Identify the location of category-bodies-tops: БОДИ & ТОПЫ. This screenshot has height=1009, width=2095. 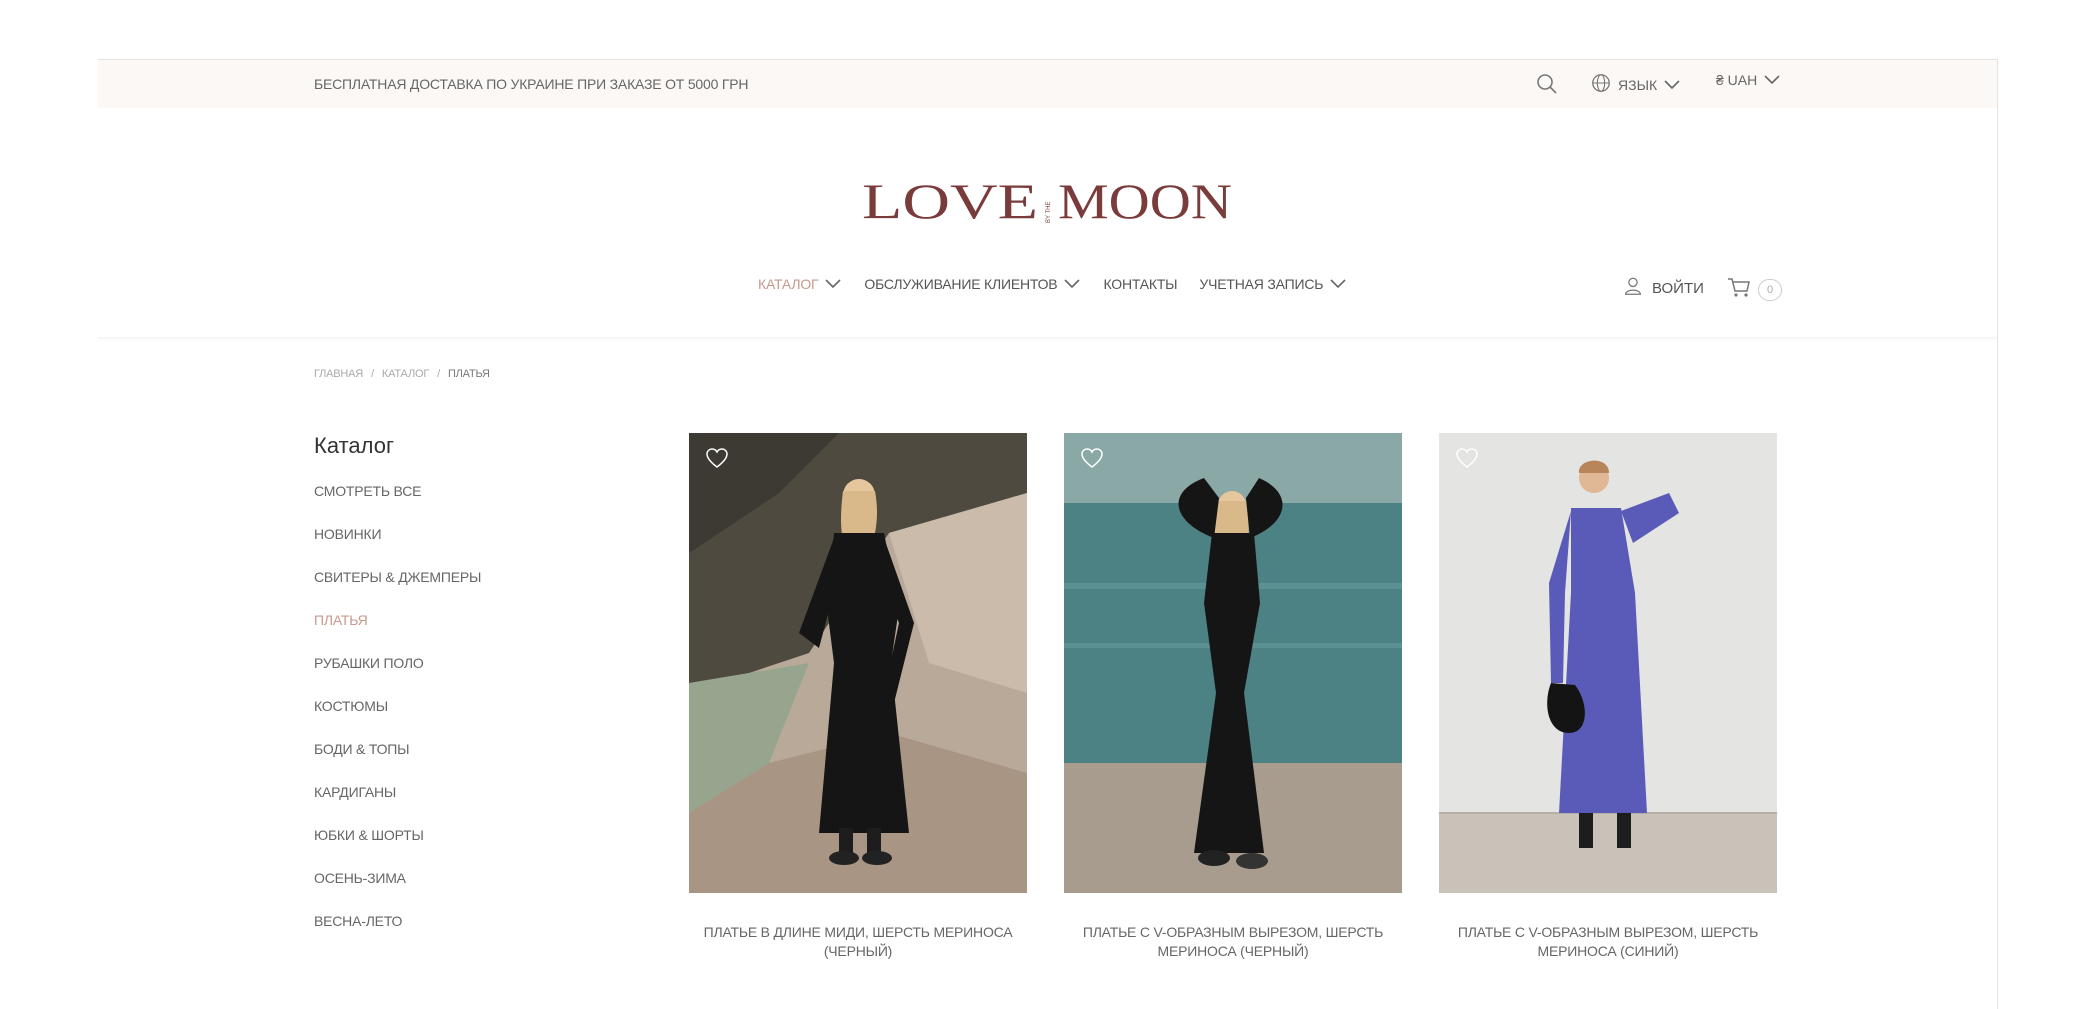
(397, 762).